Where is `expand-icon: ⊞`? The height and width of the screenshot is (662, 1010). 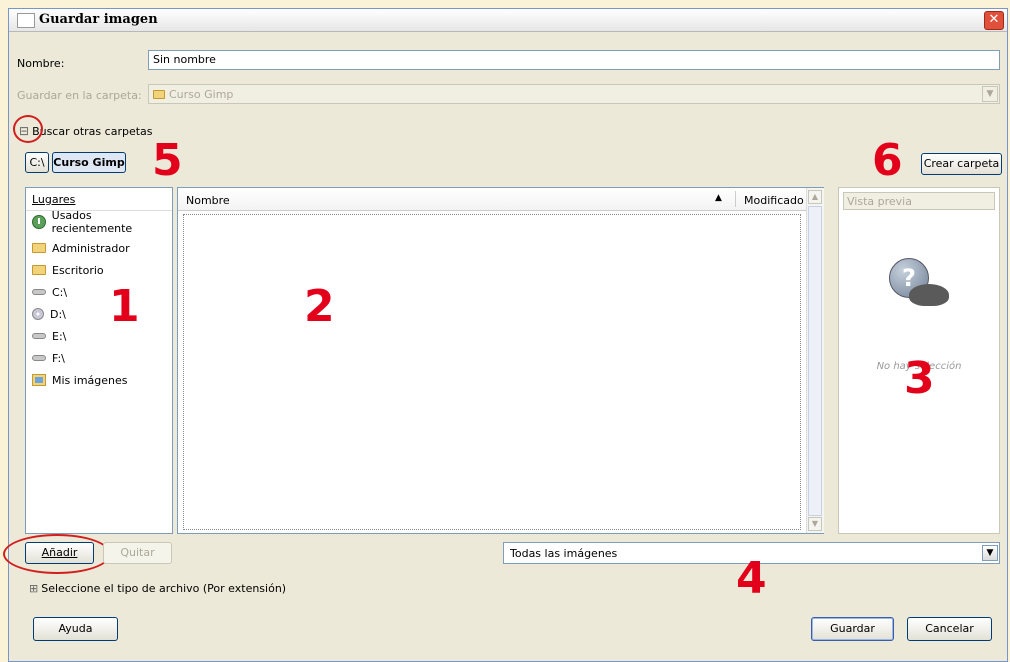
expand-icon: ⊞ is located at coordinates (34, 588).